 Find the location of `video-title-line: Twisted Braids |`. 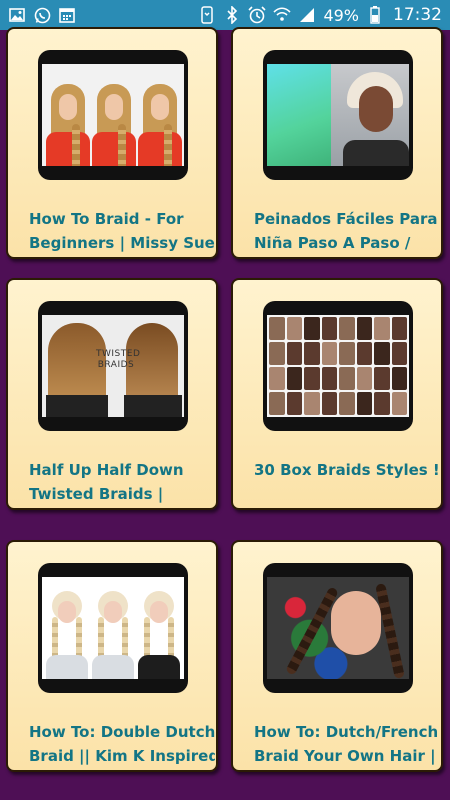

video-title-line: Twisted Braids | is located at coordinates (96, 494).